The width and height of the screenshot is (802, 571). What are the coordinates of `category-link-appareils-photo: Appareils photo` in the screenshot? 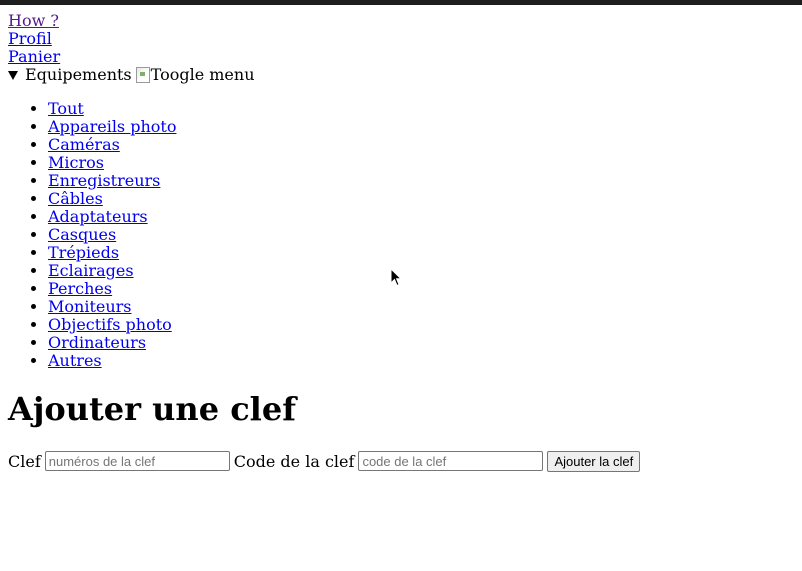 It's located at (112, 126).